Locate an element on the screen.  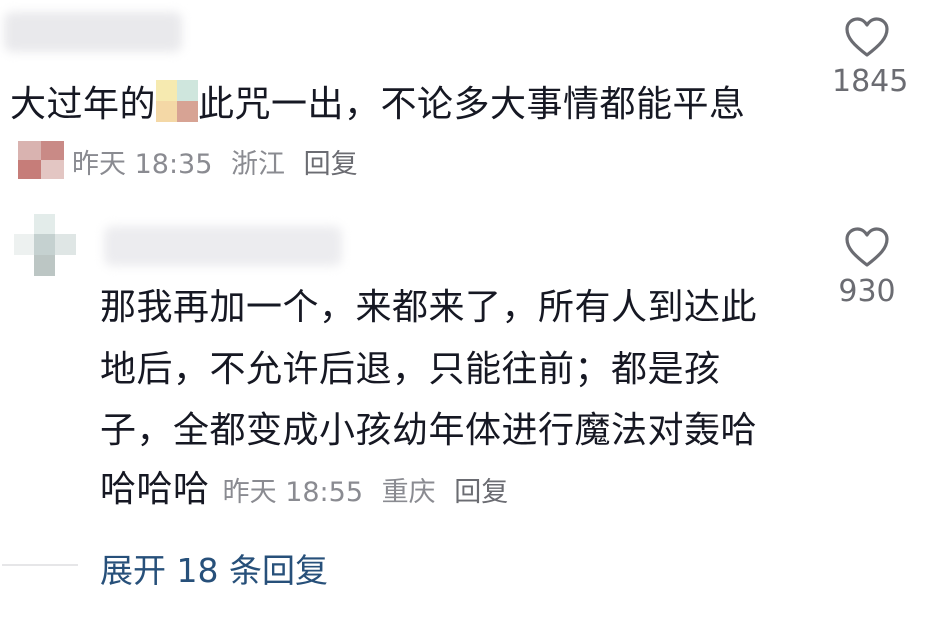
reply-last-line: 哈哈哈 昨天 18:55 重庆 回复 is located at coordinates (304, 490).